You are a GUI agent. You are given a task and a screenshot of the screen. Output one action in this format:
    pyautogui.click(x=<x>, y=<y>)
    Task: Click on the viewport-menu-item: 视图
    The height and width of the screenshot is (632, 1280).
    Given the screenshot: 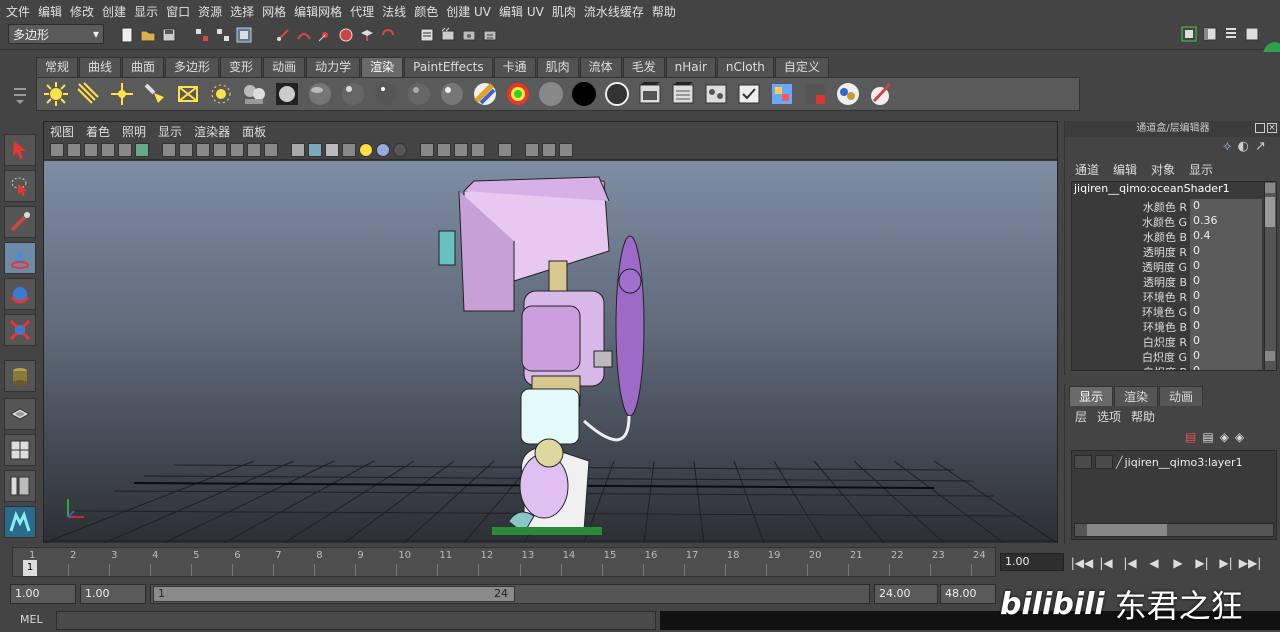 What is the action you would take?
    pyautogui.click(x=62, y=131)
    